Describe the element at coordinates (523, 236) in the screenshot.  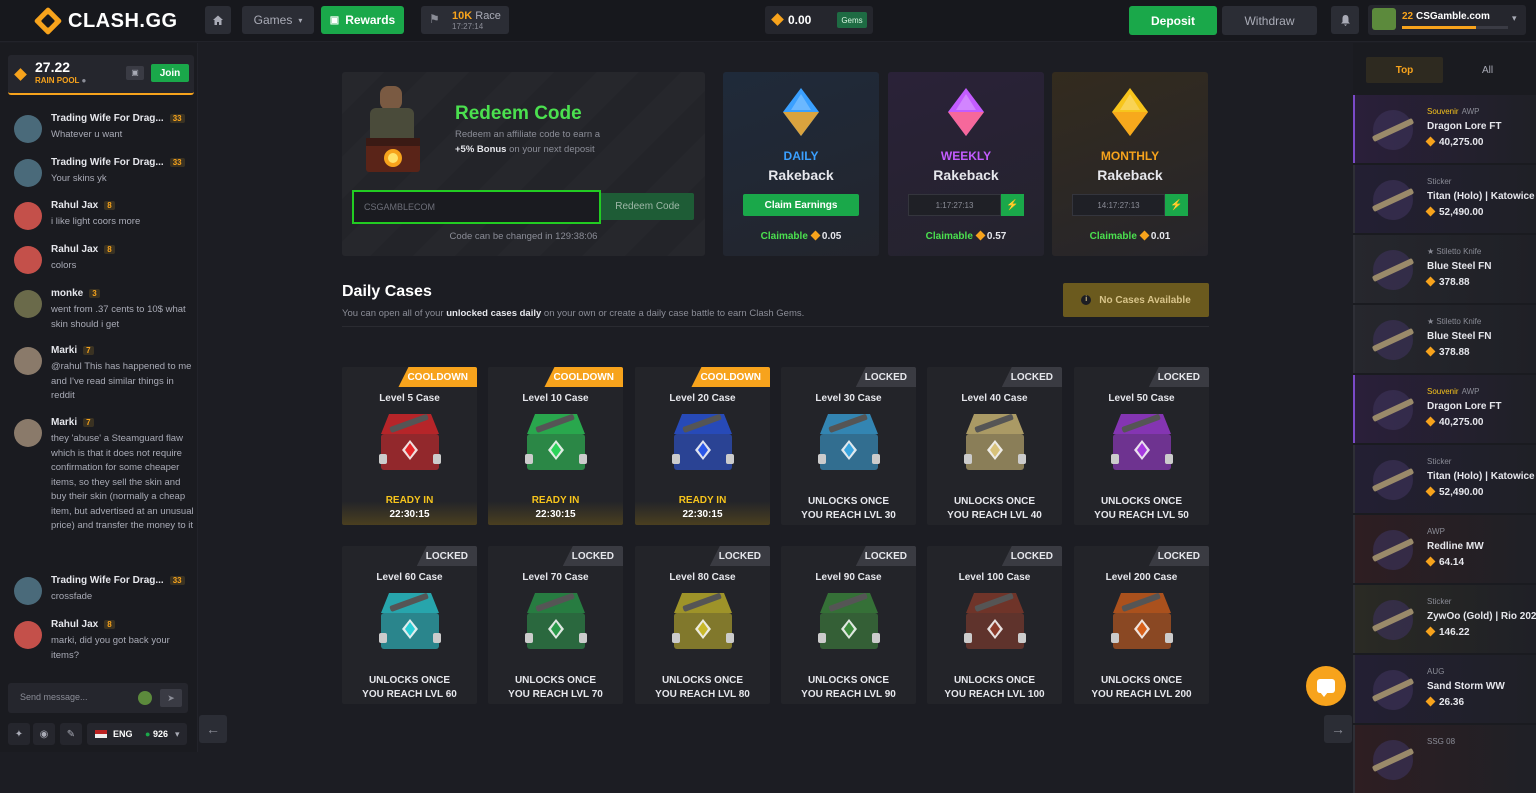
I see `code-change-note: Code can be changed in 129:38:06` at that location.